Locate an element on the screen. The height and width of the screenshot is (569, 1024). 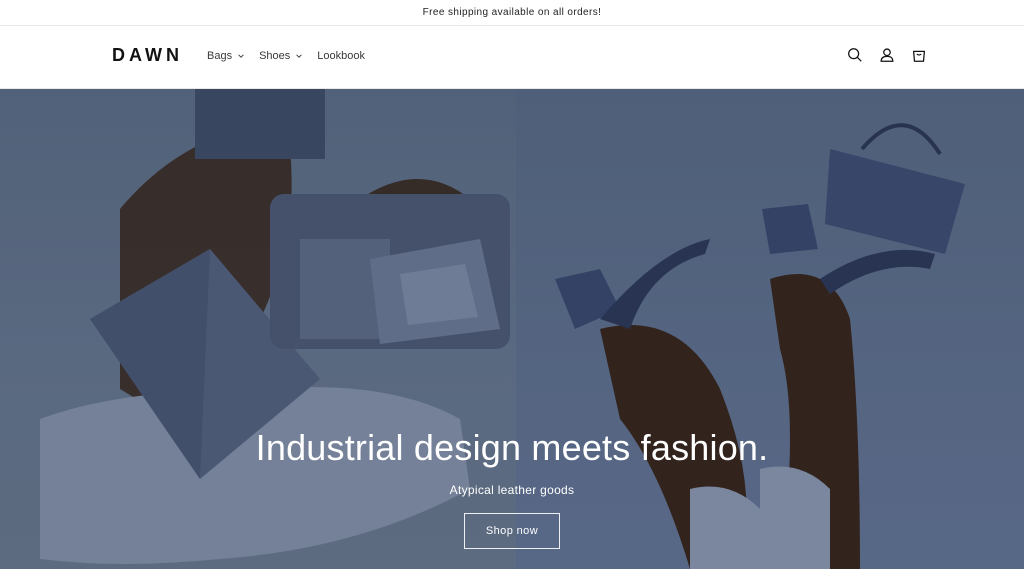
nav-item-lookbook: Lookbook is located at coordinates (341, 56).